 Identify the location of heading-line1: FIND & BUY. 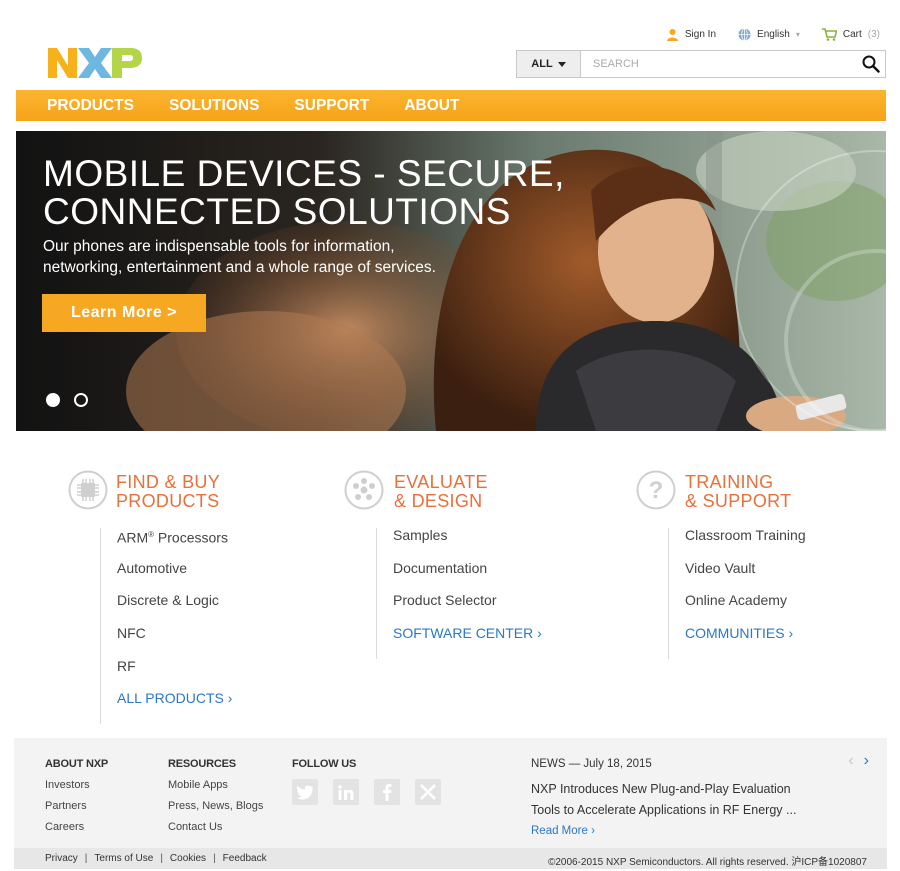
(168, 482).